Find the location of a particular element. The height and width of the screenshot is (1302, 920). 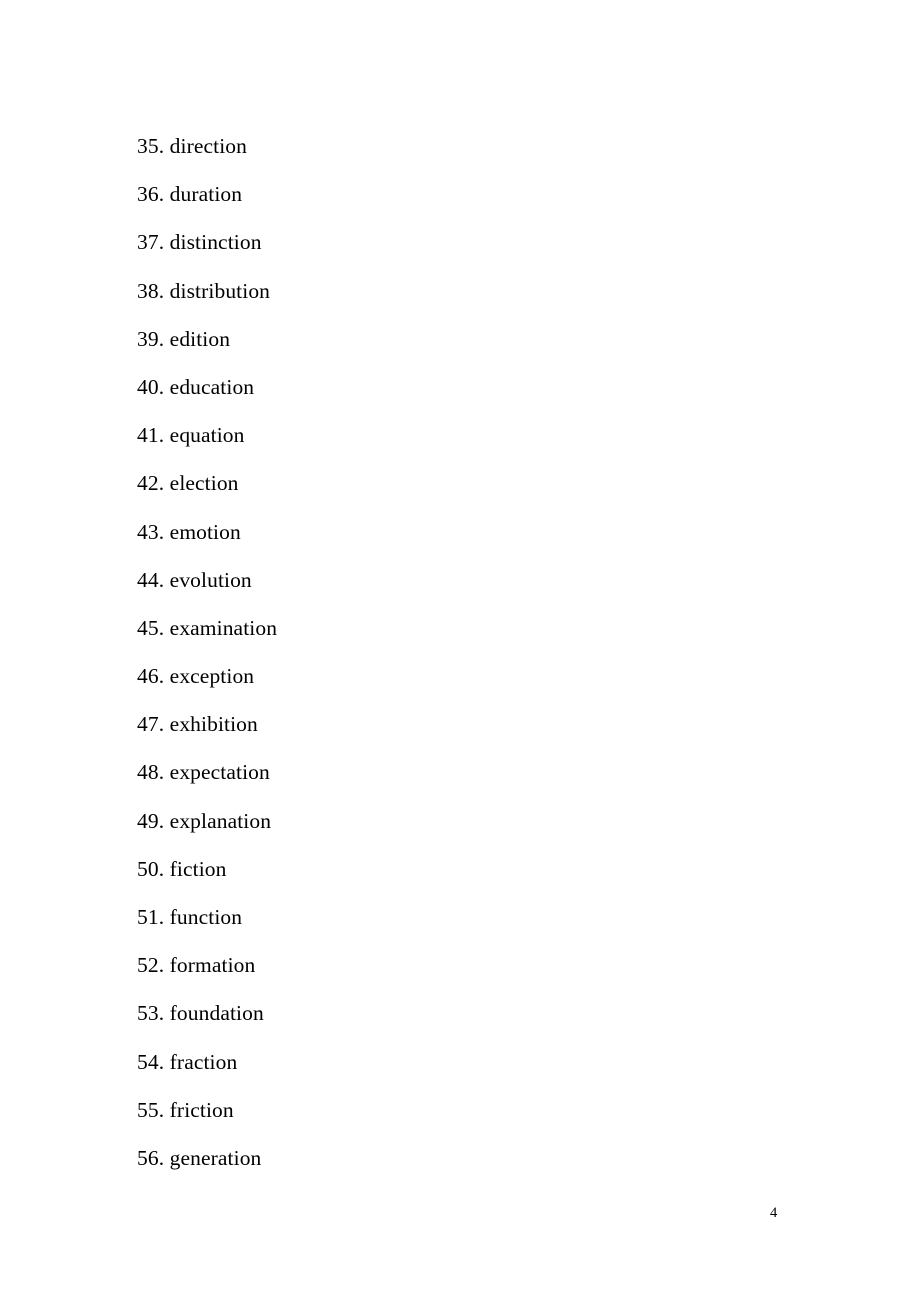

list-item-word: evolution is located at coordinates (210, 579).